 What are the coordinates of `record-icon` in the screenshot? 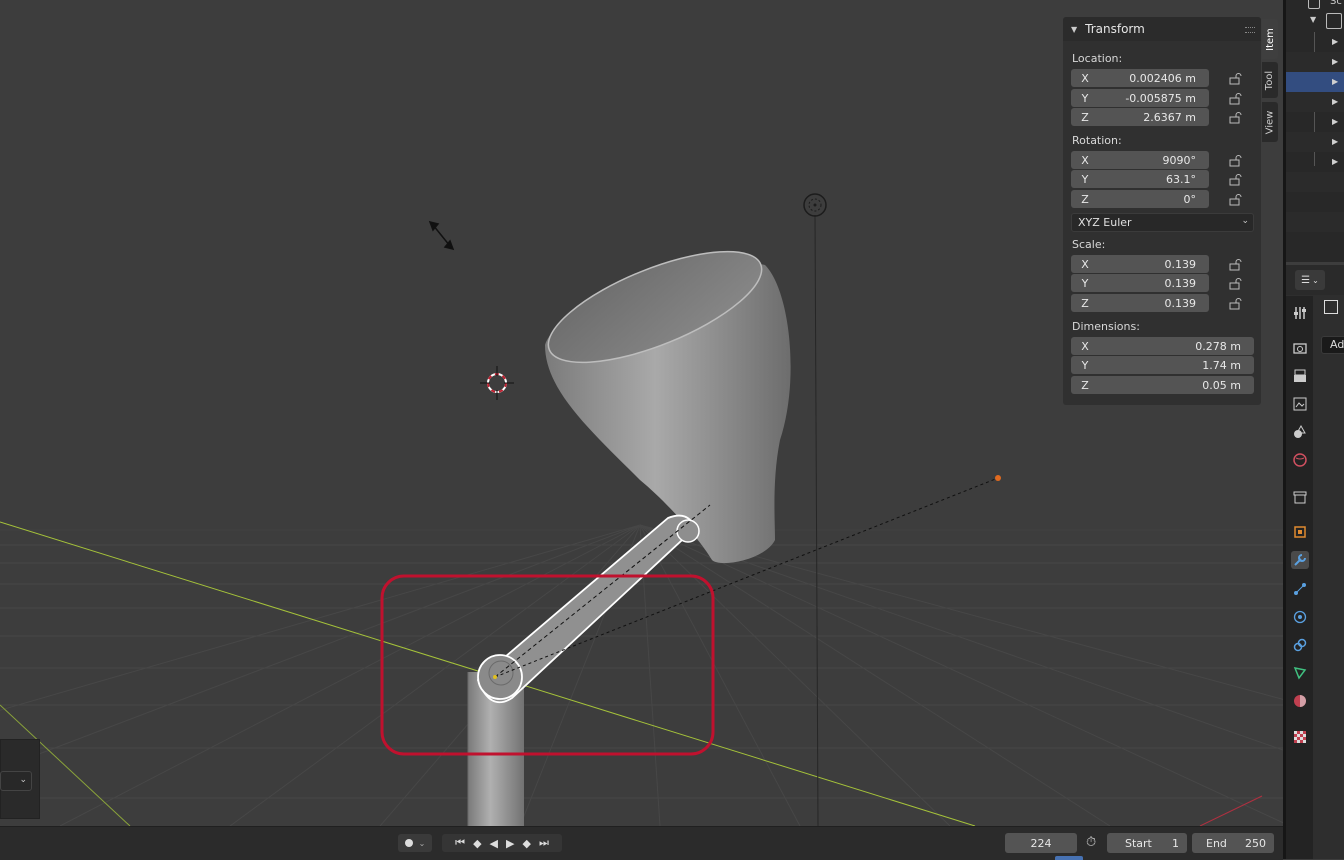 It's located at (408, 843).